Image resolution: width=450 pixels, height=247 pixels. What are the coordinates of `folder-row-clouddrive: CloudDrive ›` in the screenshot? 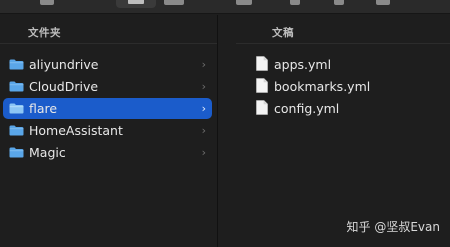 It's located at (107, 86).